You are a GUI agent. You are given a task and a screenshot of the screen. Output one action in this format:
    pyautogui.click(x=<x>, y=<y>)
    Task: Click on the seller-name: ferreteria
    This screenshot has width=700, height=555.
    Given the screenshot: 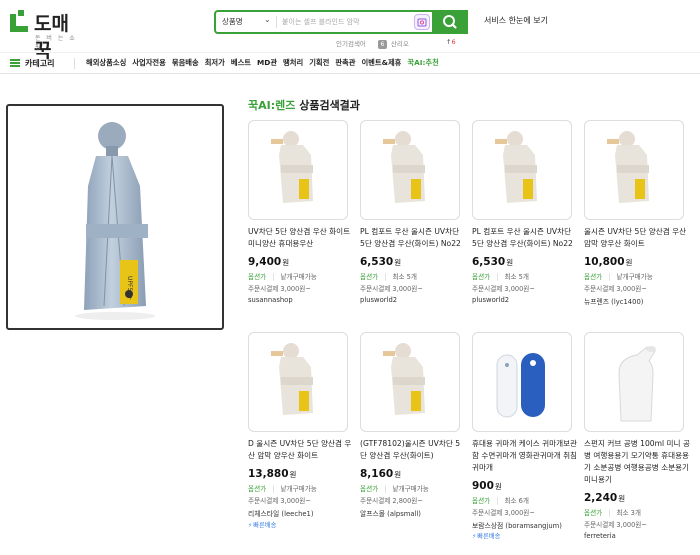 What is the action you would take?
    pyautogui.click(x=600, y=536)
    